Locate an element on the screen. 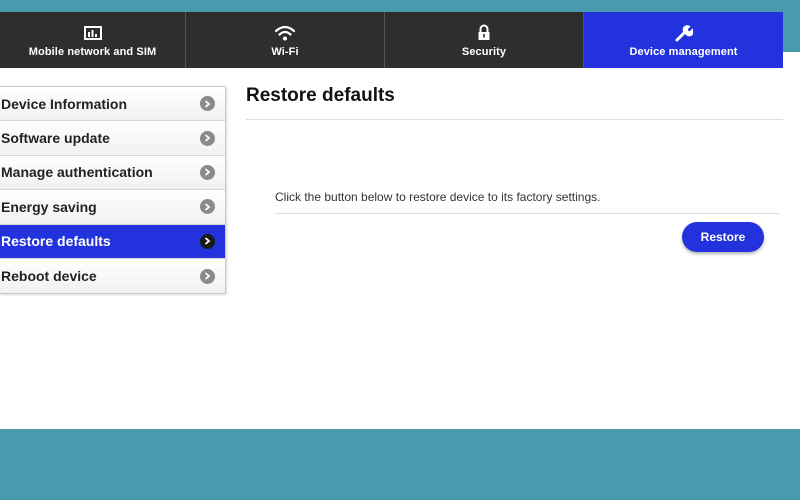 The width and height of the screenshot is (800, 500). tab-security: Security is located at coordinates (484, 40).